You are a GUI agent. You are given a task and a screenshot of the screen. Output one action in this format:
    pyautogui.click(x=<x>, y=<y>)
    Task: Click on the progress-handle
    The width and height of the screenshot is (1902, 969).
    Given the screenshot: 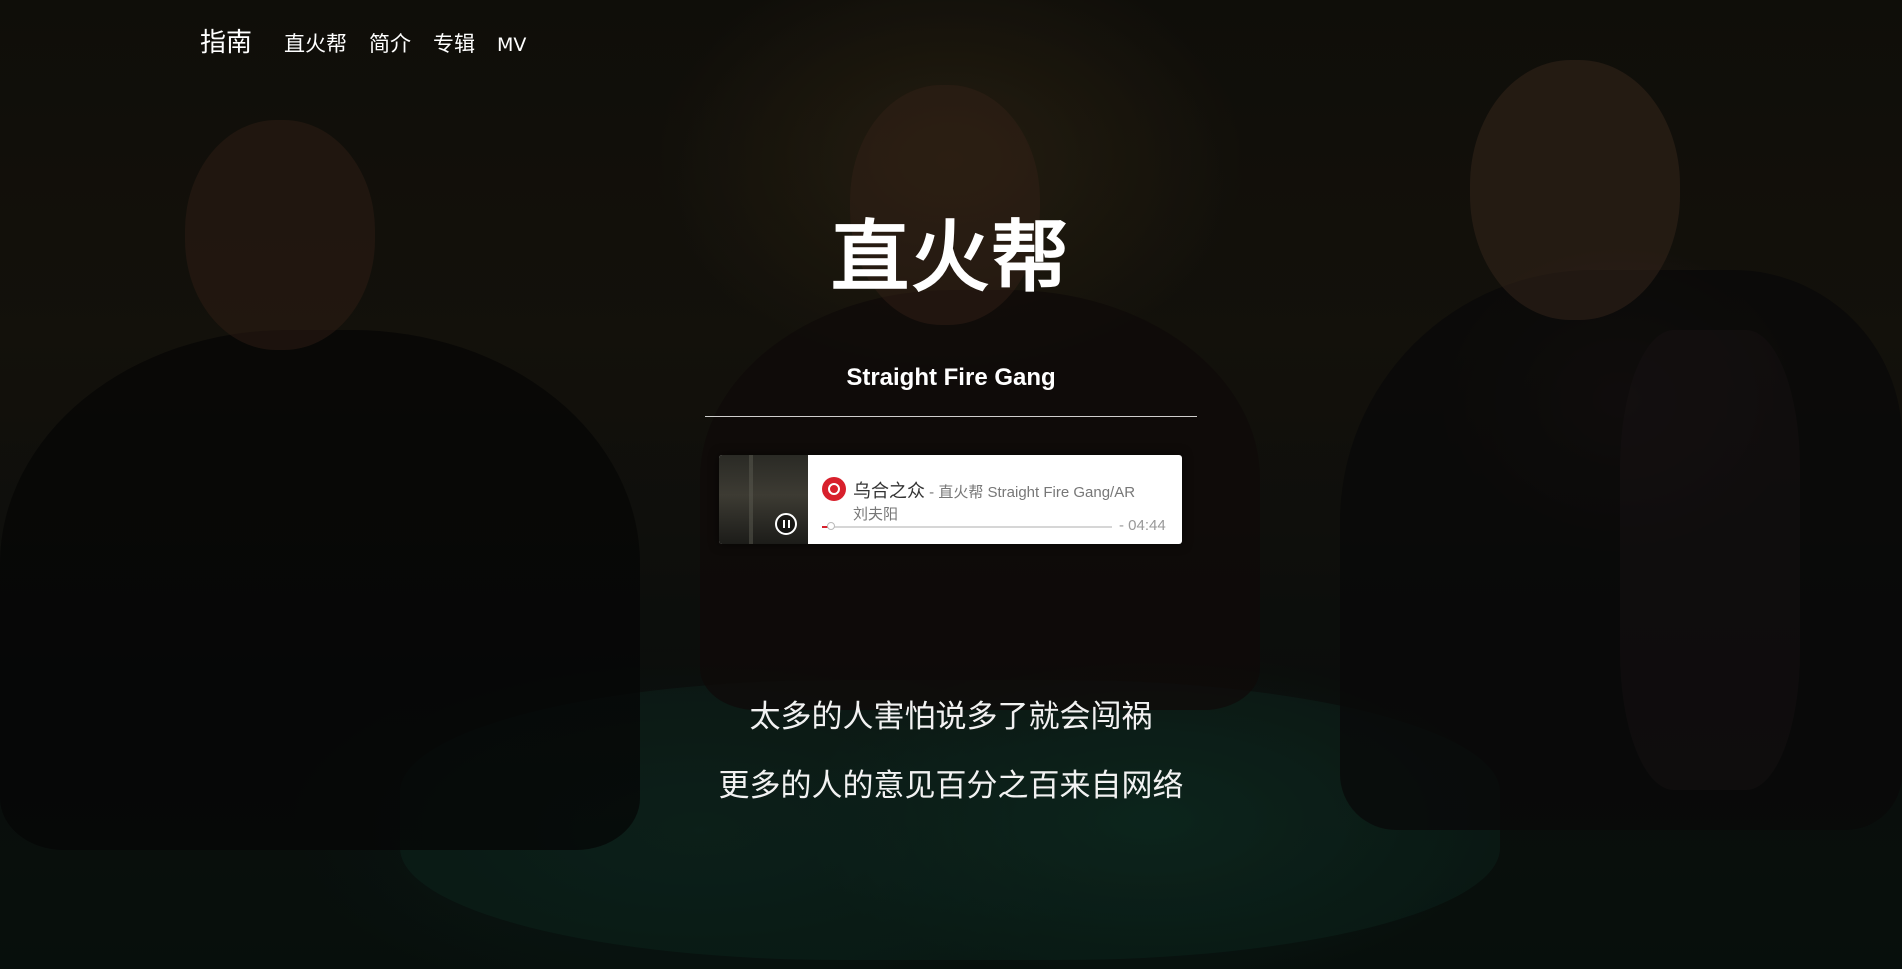 What is the action you would take?
    pyautogui.click(x=830, y=526)
    